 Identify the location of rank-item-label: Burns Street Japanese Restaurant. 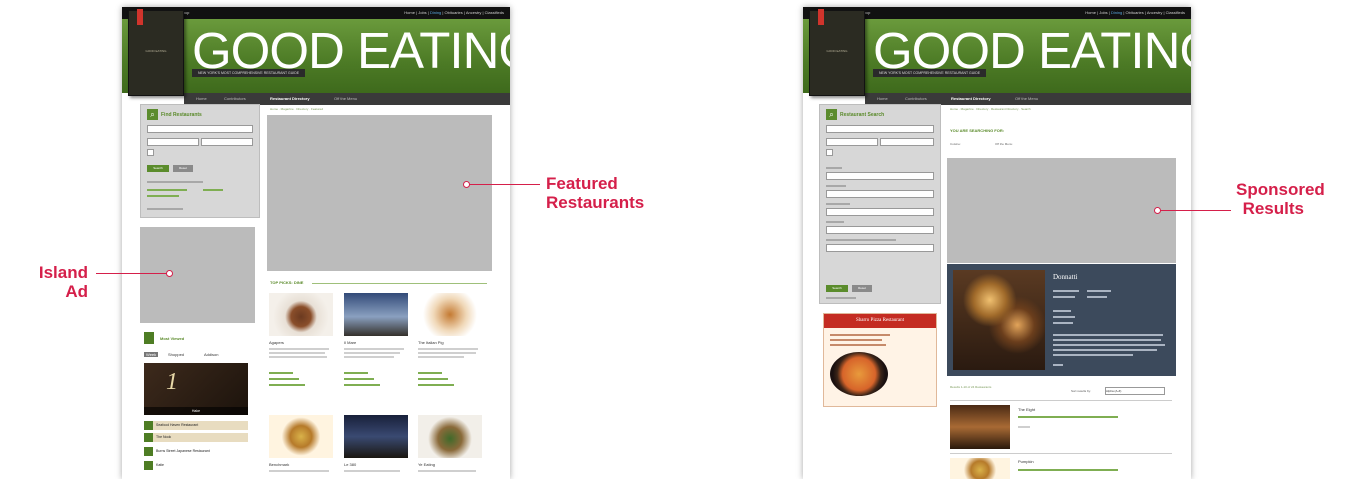
(183, 451).